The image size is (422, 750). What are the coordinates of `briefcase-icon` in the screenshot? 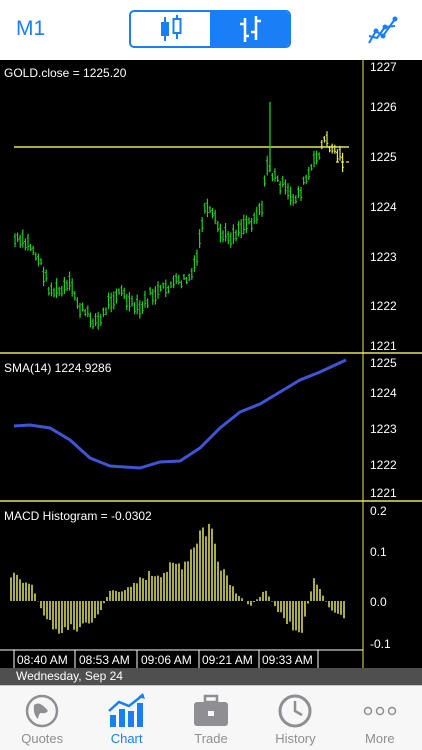 It's located at (211, 710).